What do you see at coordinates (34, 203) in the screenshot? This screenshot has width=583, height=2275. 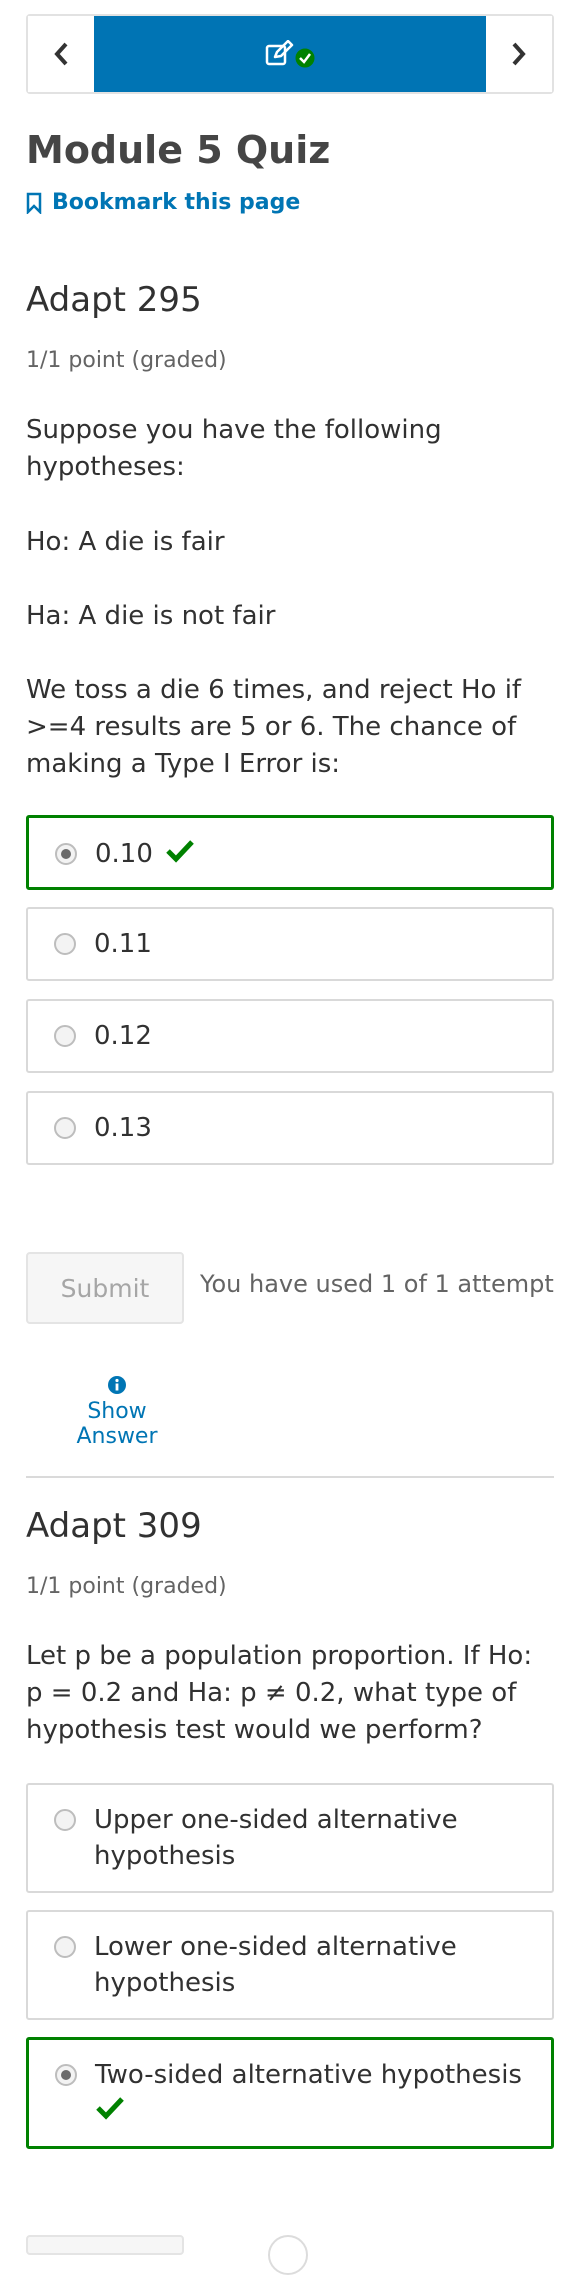 I see `bookmark-icon` at bounding box center [34, 203].